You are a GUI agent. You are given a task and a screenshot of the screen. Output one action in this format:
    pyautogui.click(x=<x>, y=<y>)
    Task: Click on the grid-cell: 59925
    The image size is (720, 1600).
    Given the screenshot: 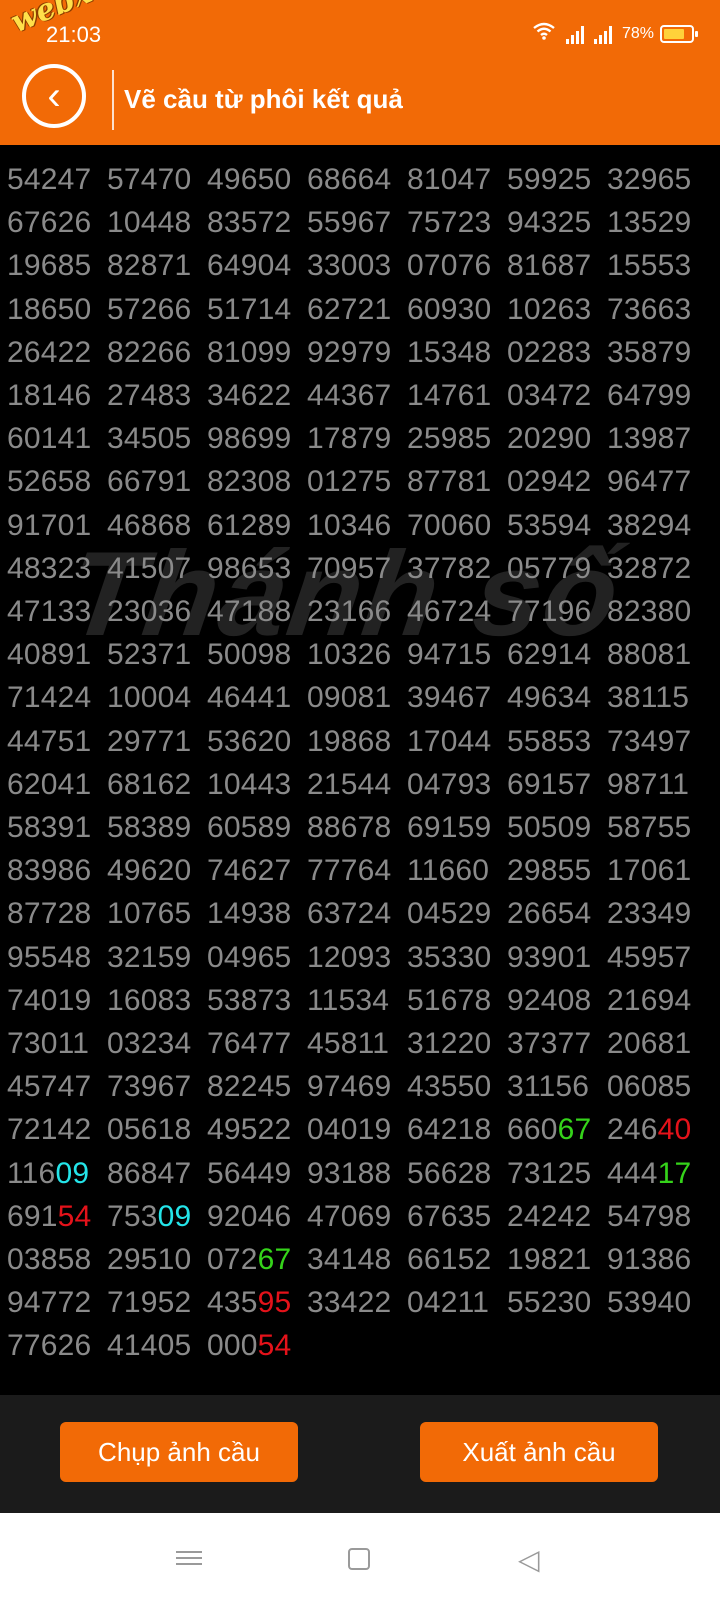 What is the action you would take?
    pyautogui.click(x=549, y=179)
    